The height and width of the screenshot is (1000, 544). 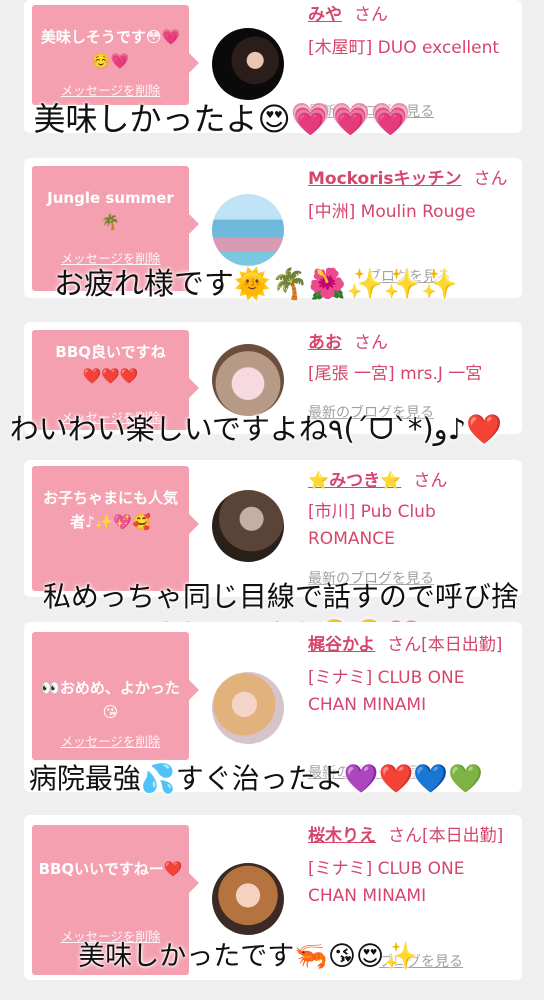 What do you see at coordinates (110, 210) in the screenshot?
I see `message-text: Jungle summer🌴` at bounding box center [110, 210].